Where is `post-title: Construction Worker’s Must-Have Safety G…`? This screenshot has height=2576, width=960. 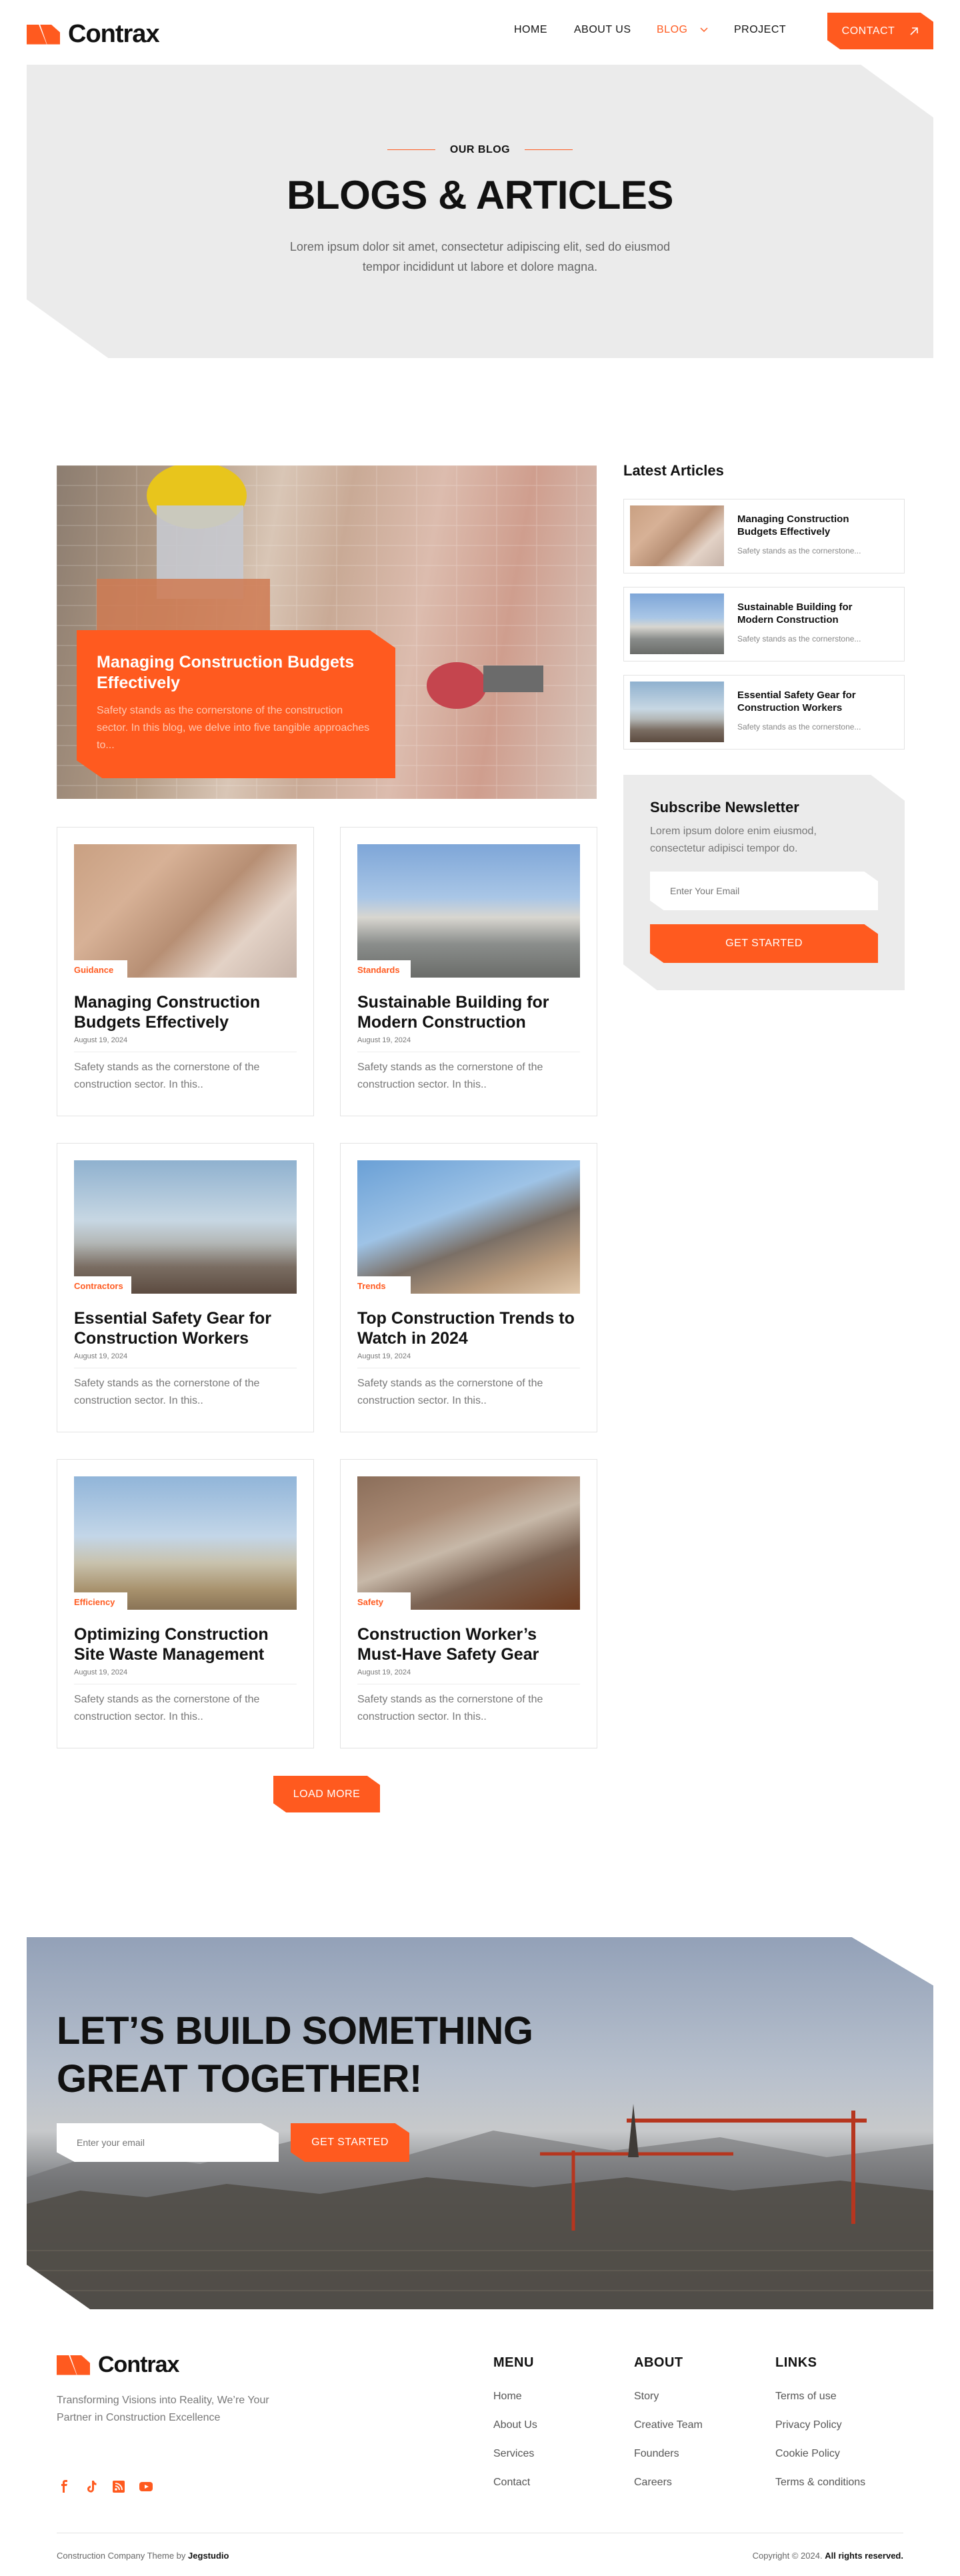 post-title: Construction Worker’s Must-Have Safety G… is located at coordinates (470, 1644).